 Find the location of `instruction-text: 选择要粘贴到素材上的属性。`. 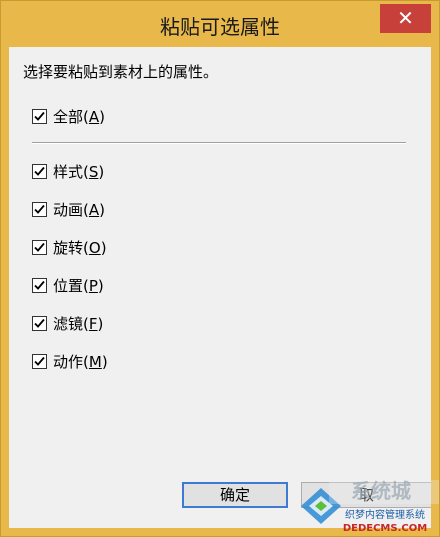

instruction-text: 选择要粘贴到素材上的属性。 is located at coordinates (121, 72).